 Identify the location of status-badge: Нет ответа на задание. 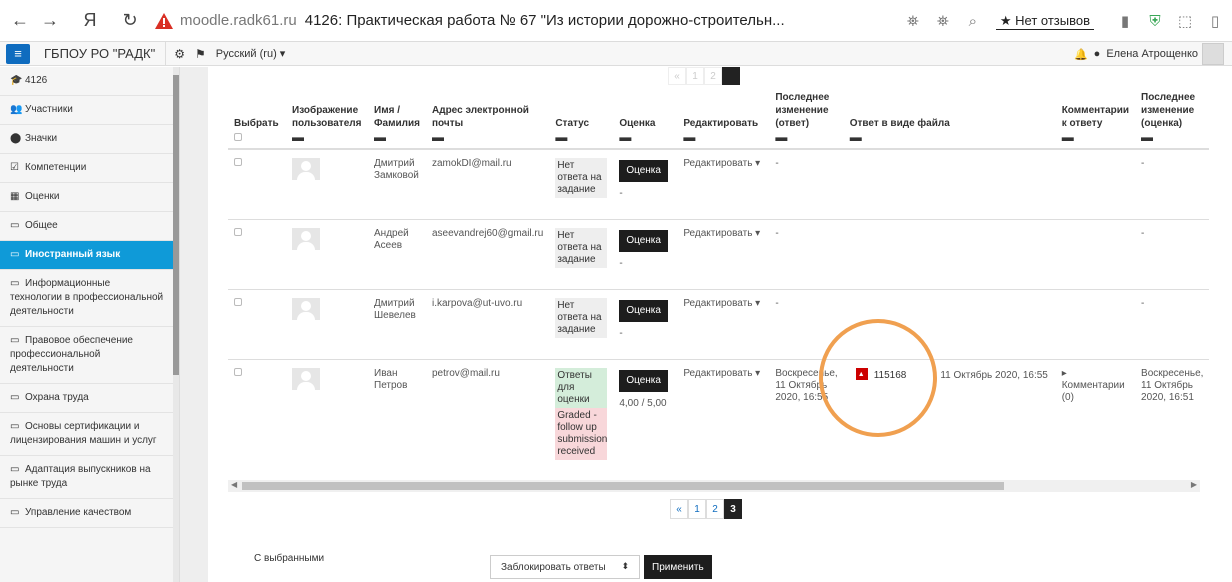
(581, 317).